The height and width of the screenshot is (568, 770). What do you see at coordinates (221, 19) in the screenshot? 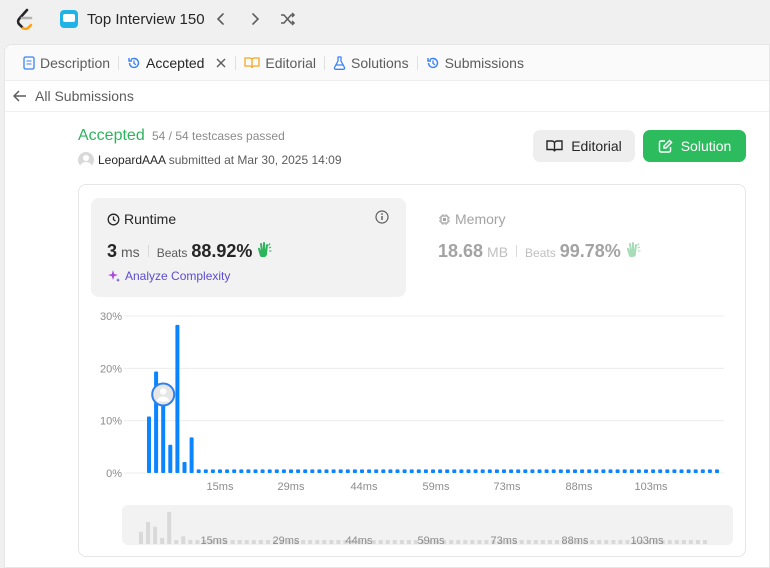
I see `prev-problem-button` at bounding box center [221, 19].